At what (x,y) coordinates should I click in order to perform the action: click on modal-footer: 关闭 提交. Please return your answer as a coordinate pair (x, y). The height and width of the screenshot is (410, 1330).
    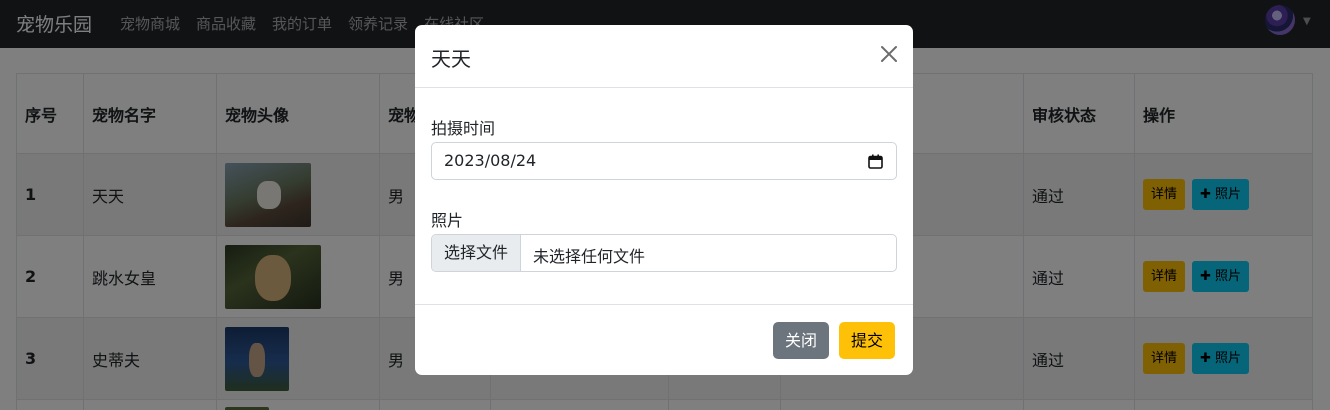
    Looking at the image, I should click on (664, 339).